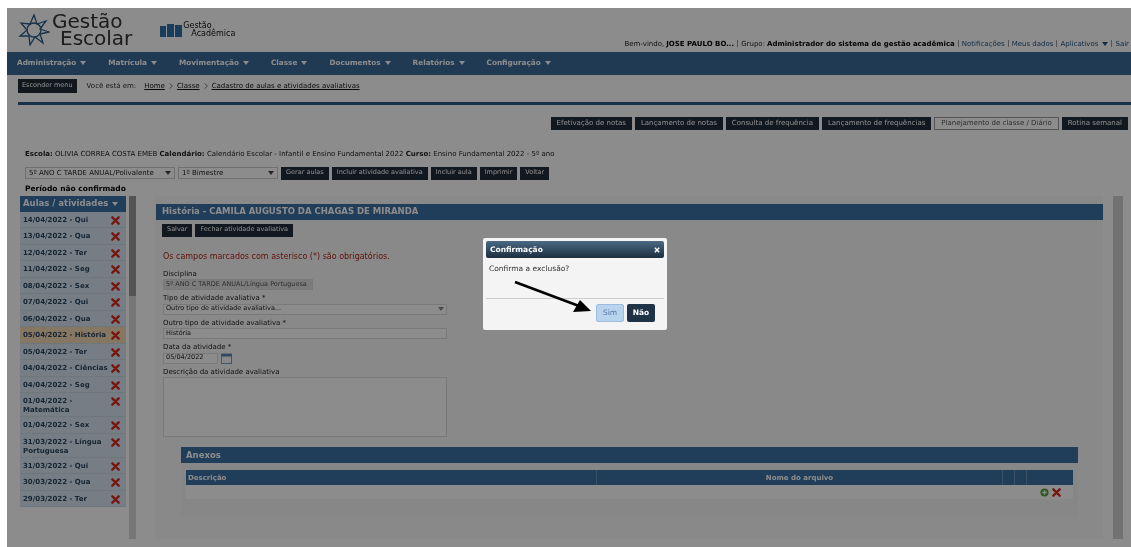 The width and height of the screenshot is (1131, 547). What do you see at coordinates (629, 211) in the screenshot?
I see `form-title: História - CAMILA AUGUSTO DA CHAGAS DE MIRANDA` at bounding box center [629, 211].